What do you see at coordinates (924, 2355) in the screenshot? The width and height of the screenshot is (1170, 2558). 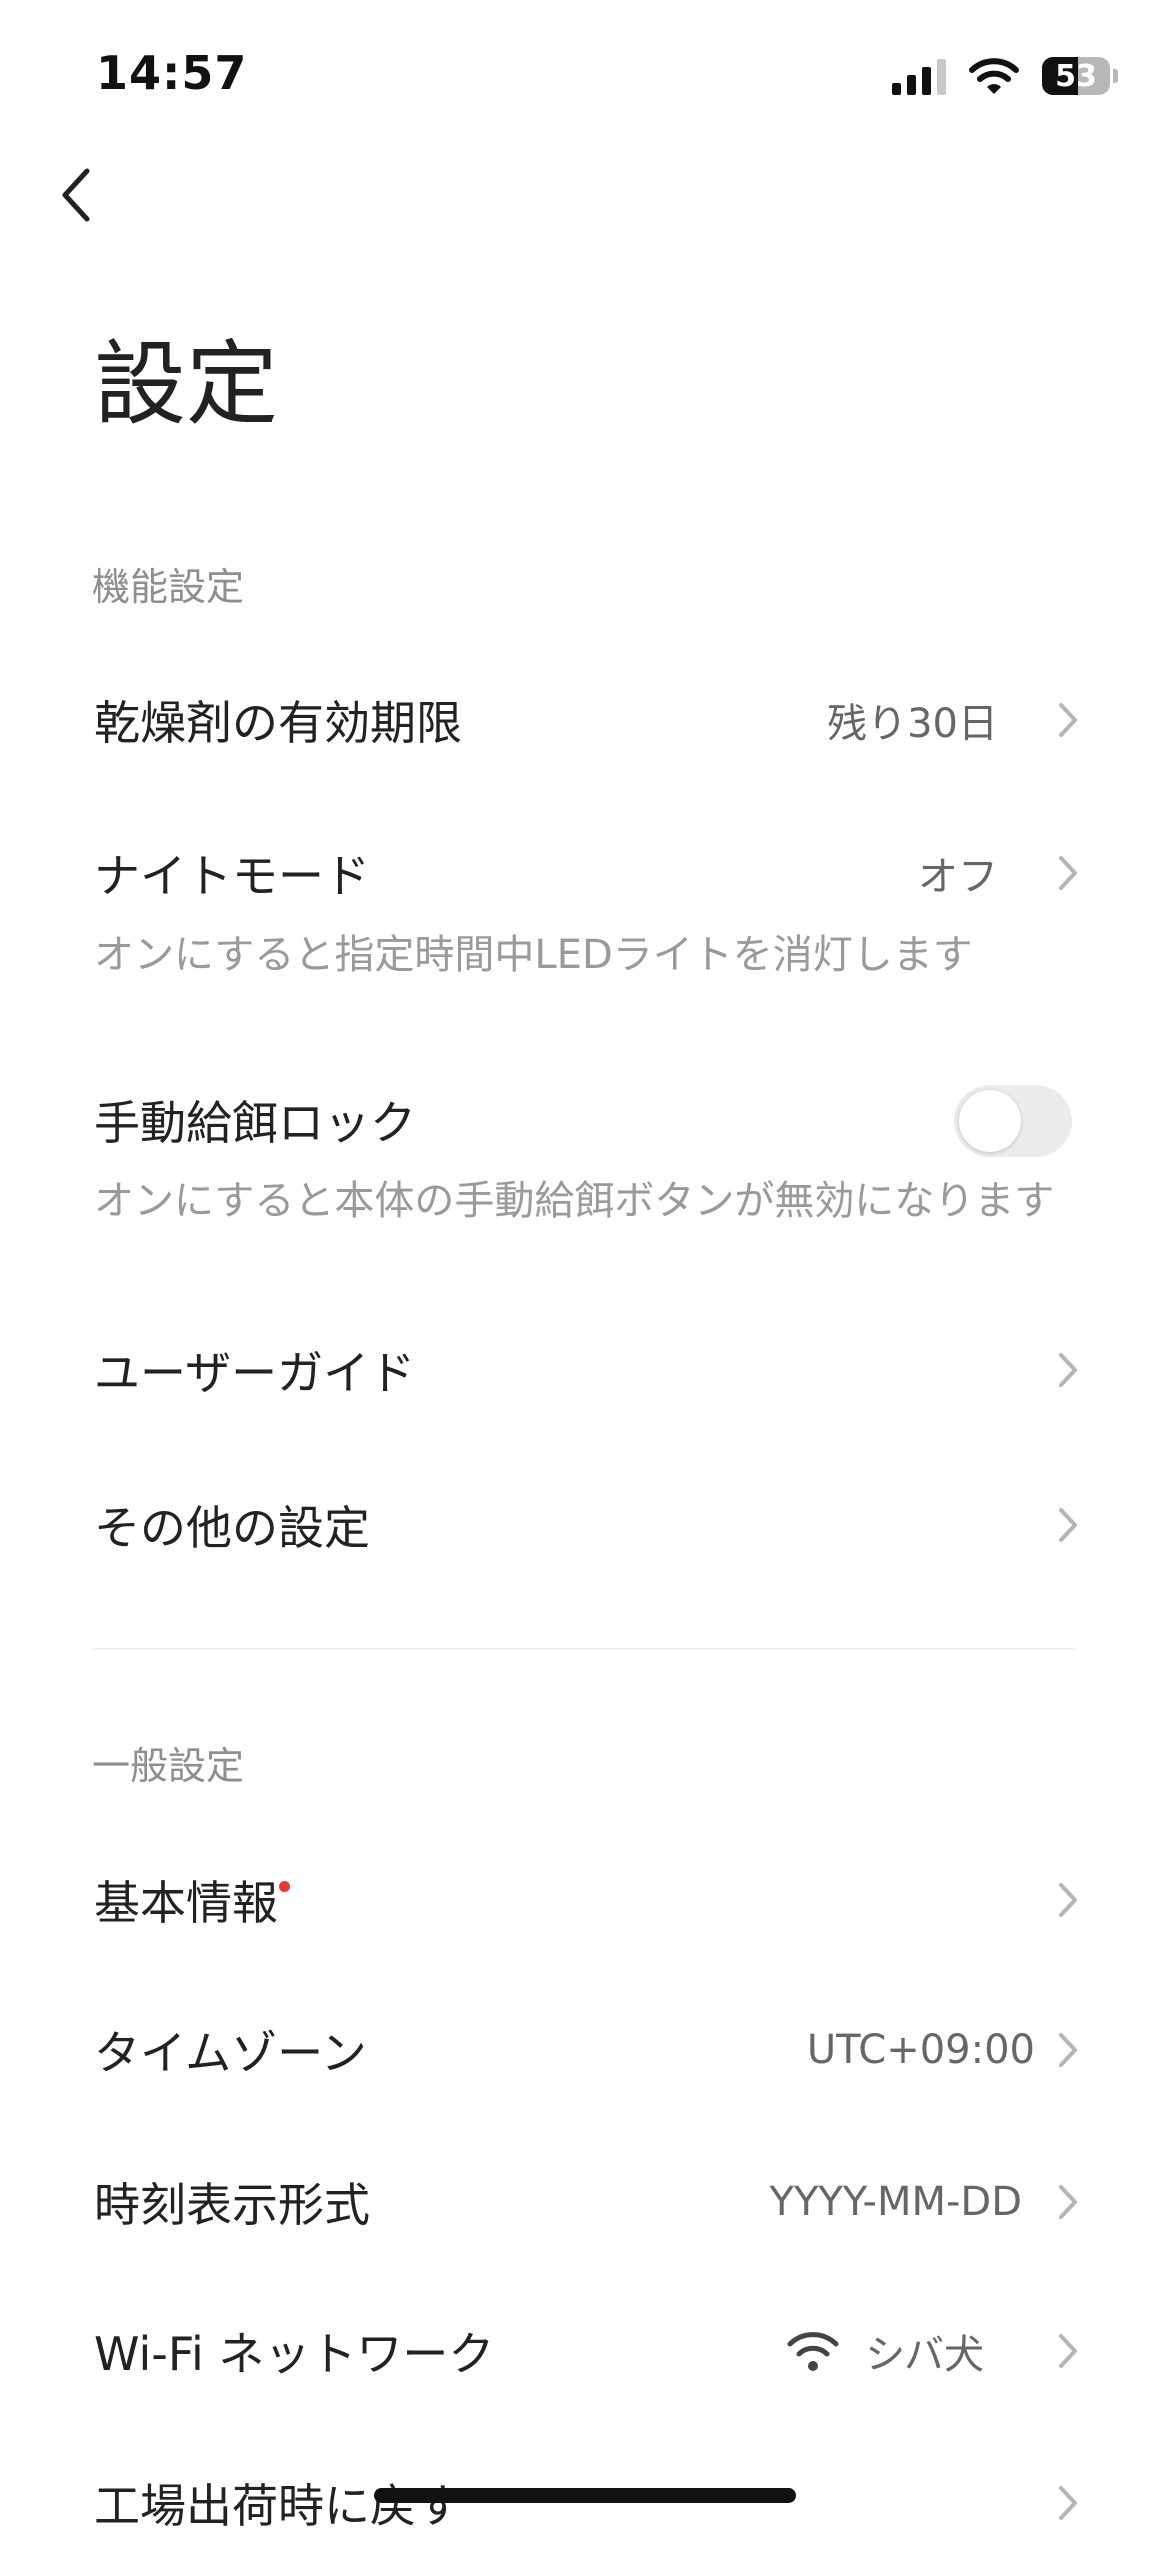 I see `wifi-network-value: シバ犬` at bounding box center [924, 2355].